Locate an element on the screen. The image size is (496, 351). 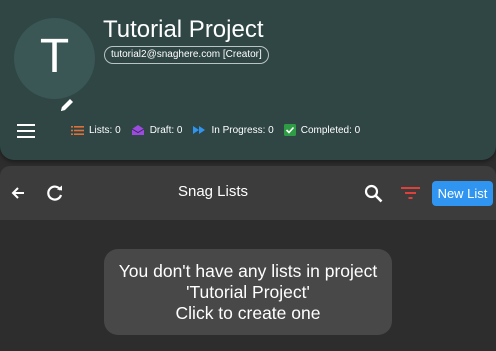
stat-label: Draft: 0 is located at coordinates (166, 130).